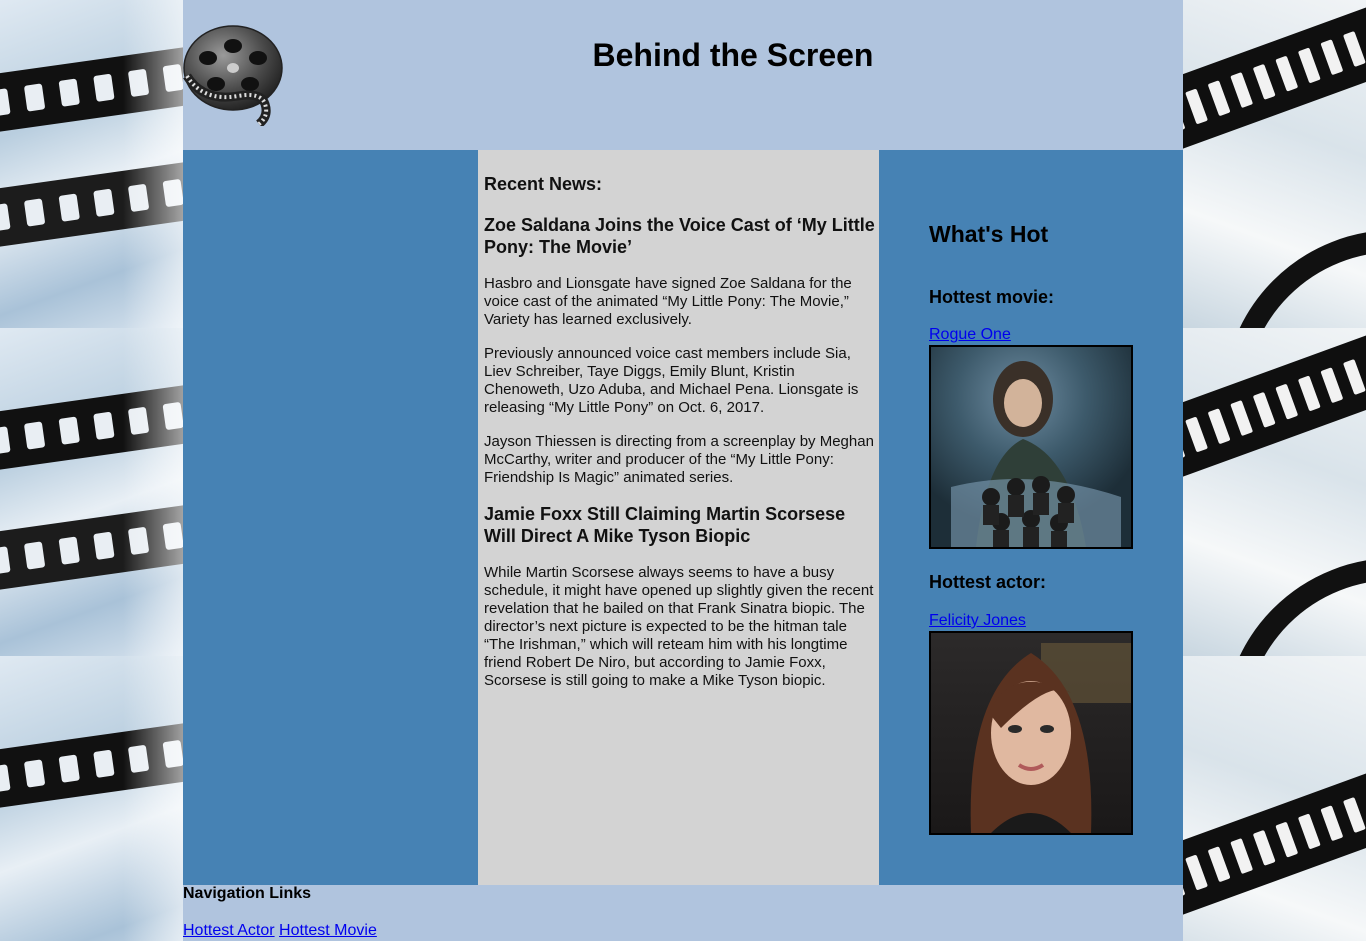 The height and width of the screenshot is (941, 1366). What do you see at coordinates (970, 335) in the screenshot?
I see `hottest-movie-link: Rogue One` at bounding box center [970, 335].